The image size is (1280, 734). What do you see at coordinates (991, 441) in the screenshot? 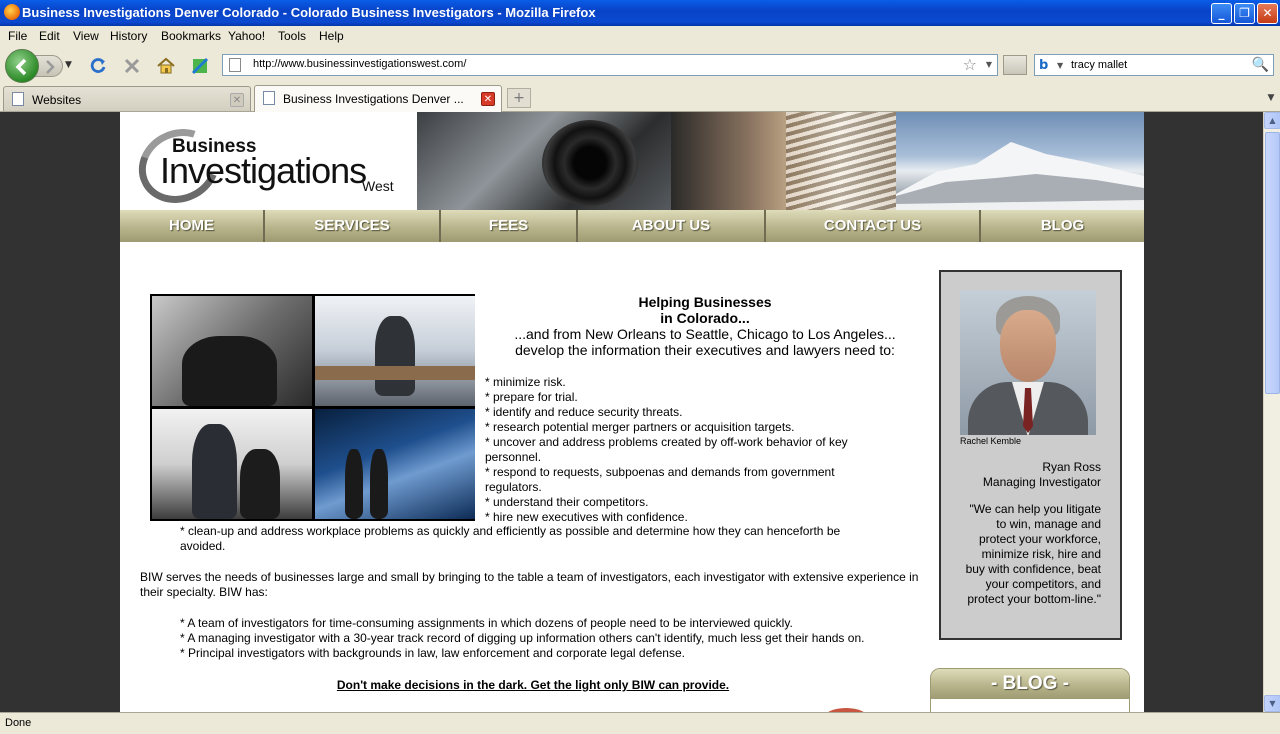
I see `photo-caption: Rachel Kemble` at bounding box center [991, 441].